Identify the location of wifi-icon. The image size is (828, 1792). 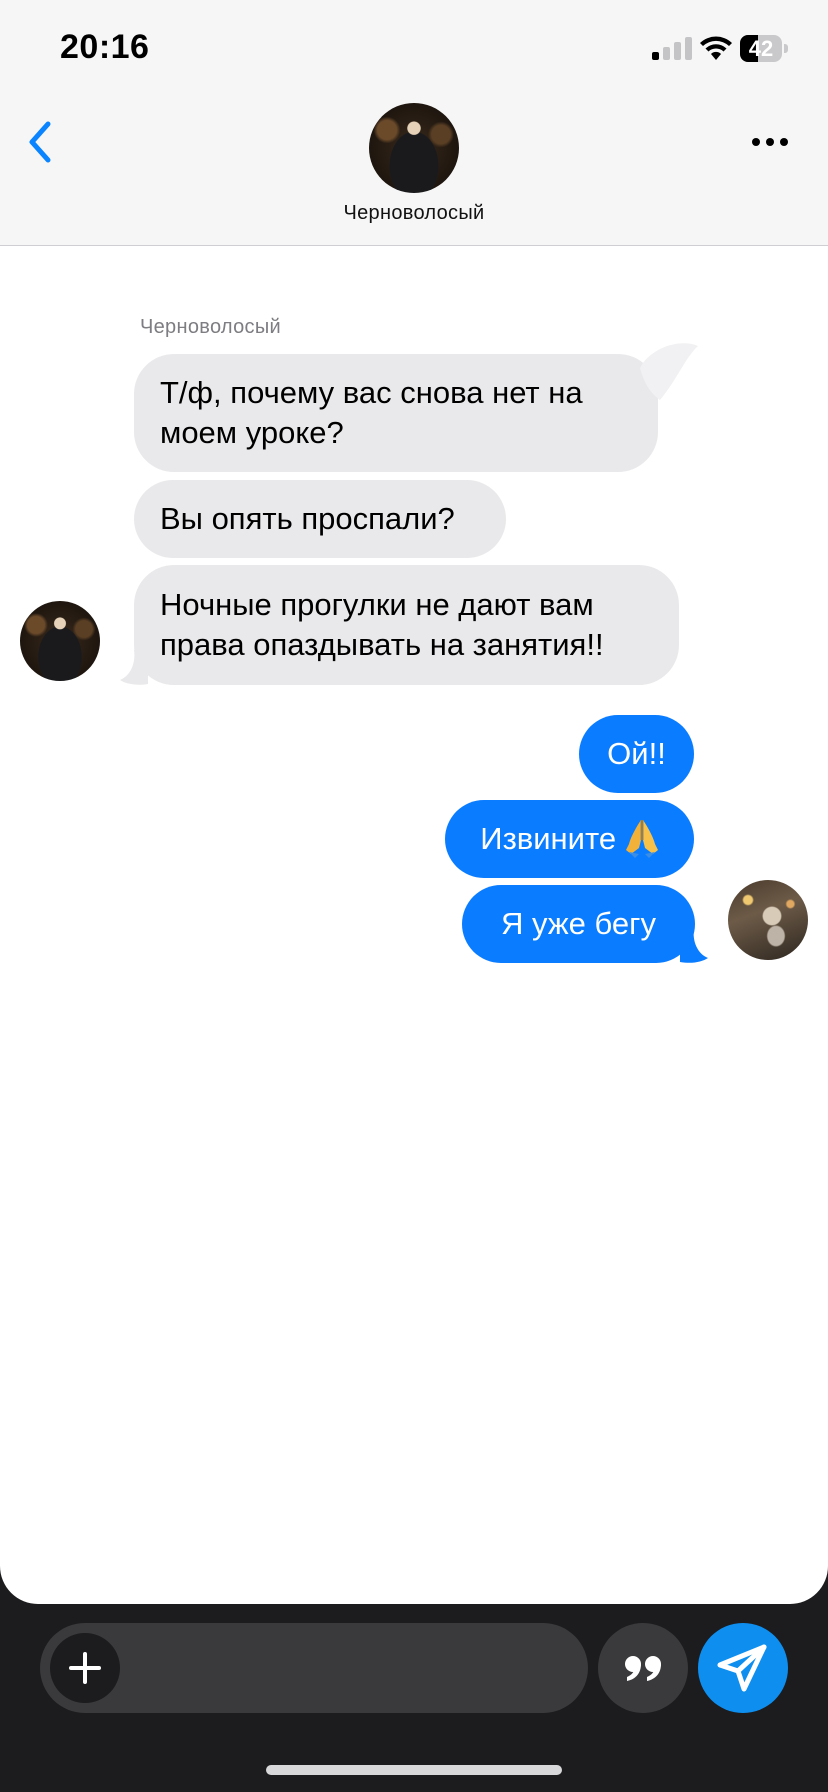
(716, 48).